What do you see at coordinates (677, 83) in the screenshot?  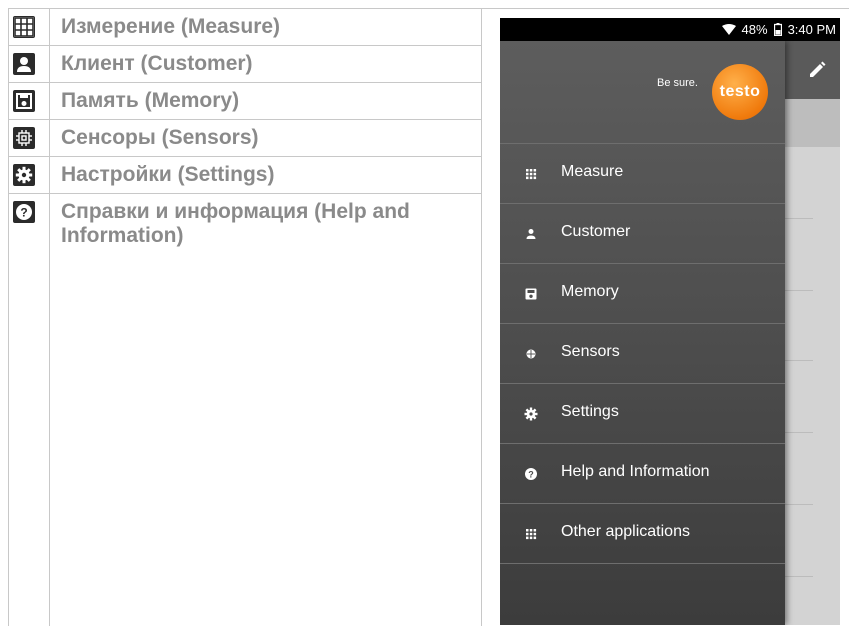 I see `brand-tagline: Be sure.` at bounding box center [677, 83].